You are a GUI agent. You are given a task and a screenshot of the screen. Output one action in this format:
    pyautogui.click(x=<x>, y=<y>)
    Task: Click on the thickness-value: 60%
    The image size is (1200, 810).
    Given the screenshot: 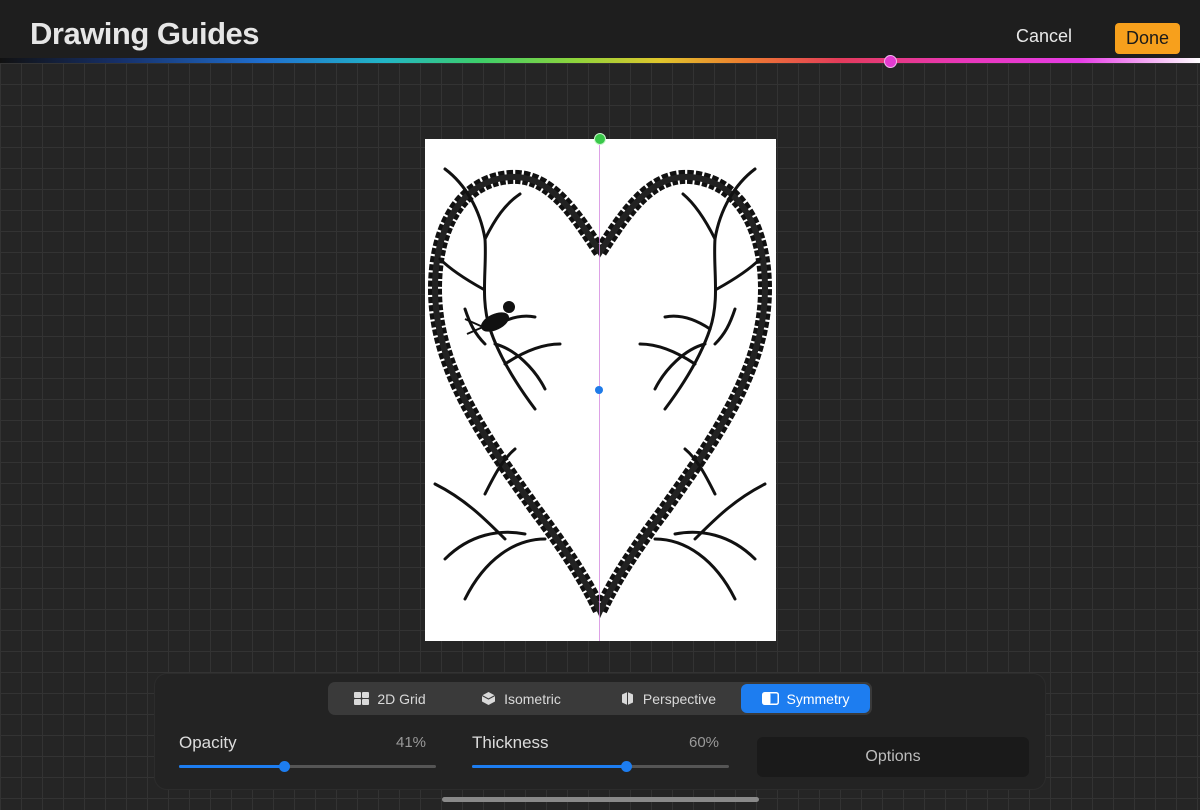 What is the action you would take?
    pyautogui.click(x=704, y=742)
    